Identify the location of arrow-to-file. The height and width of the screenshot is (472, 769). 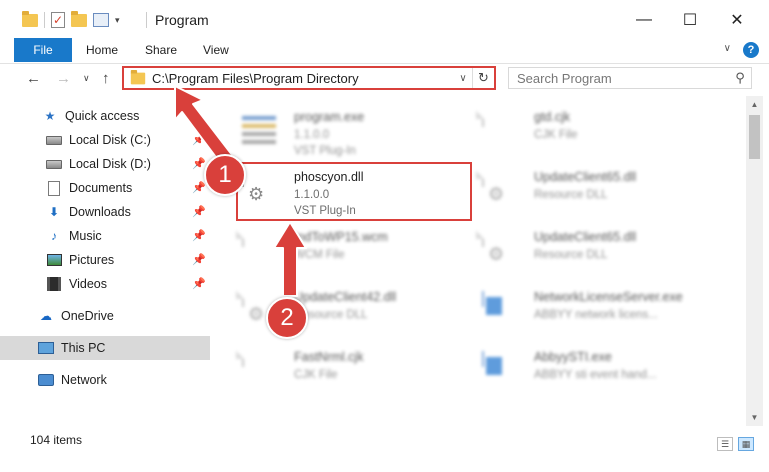
(290, 259).